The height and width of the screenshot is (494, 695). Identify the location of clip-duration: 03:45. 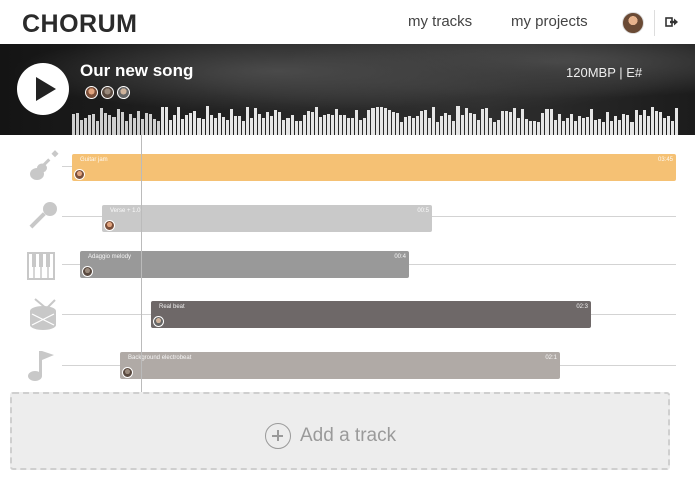
(665, 160).